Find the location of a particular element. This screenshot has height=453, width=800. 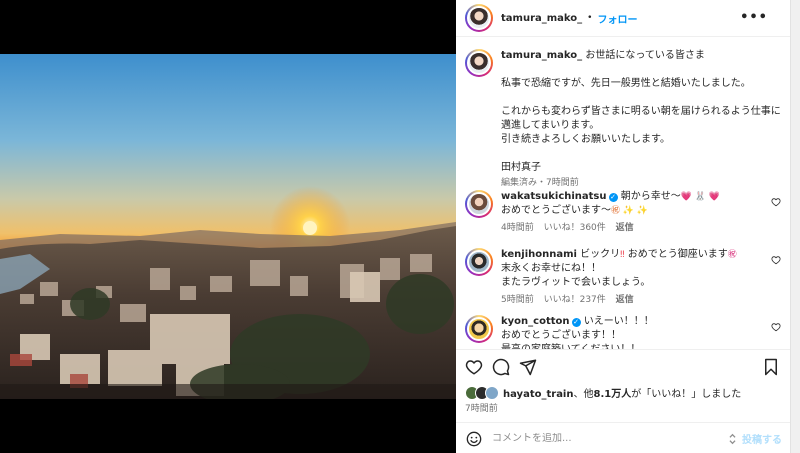

likes-summary: hayato_train、他8.1万人が「いいね！」しました is located at coordinates (603, 392).